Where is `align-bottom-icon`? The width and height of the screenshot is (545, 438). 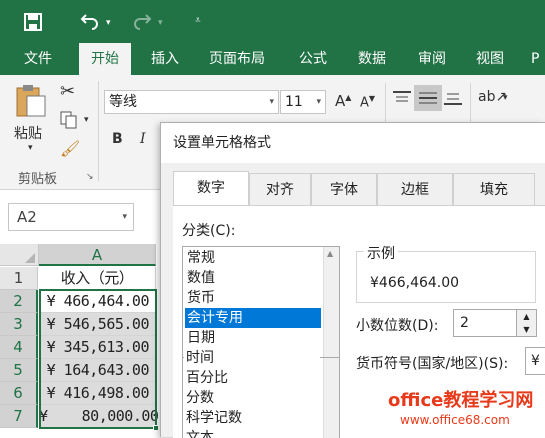
align-bottom-icon is located at coordinates (453, 100).